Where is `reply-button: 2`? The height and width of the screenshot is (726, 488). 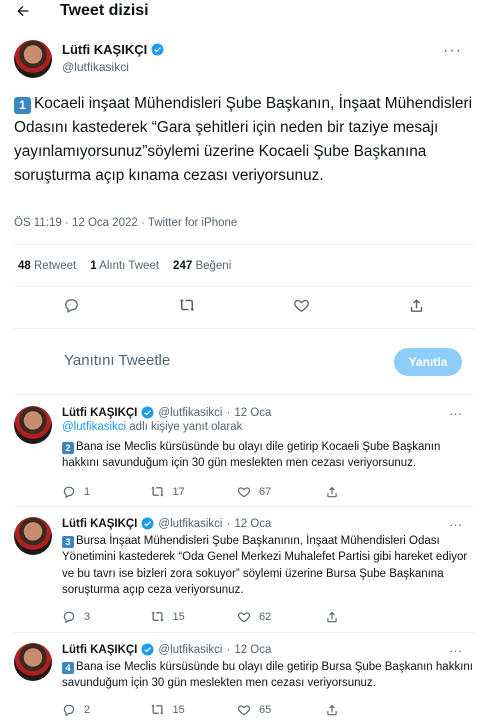 reply-button: 2 is located at coordinates (106, 709).